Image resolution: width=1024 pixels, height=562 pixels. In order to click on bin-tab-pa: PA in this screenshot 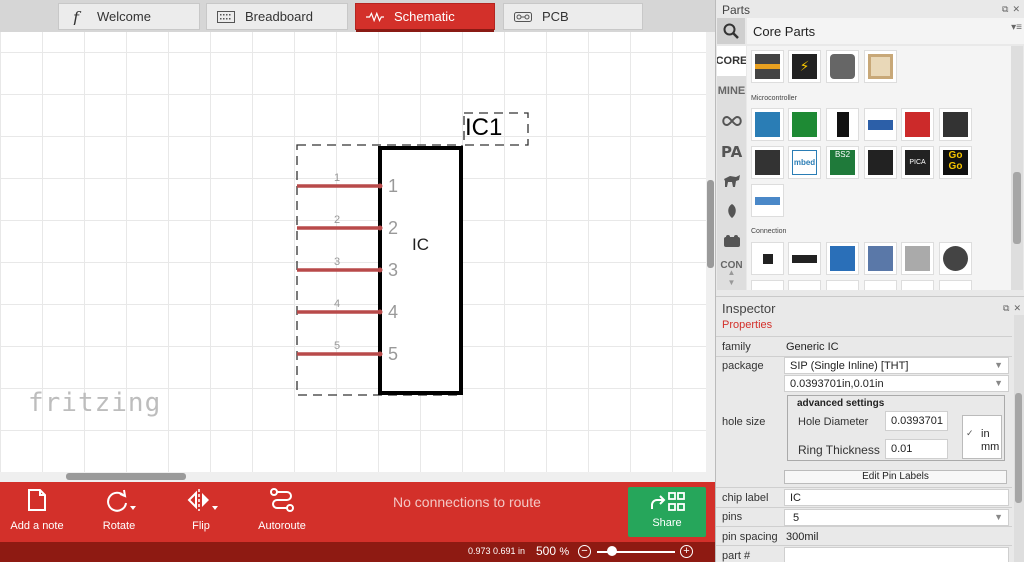, I will do `click(731, 151)`.